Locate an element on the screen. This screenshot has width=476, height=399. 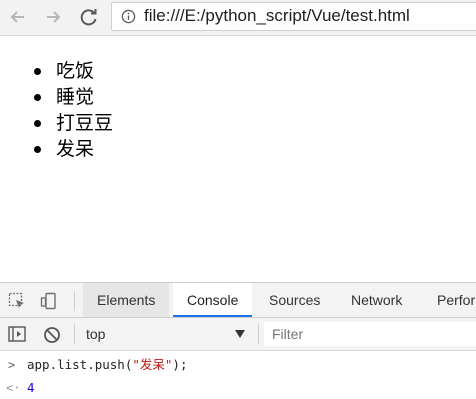
console-input-line: > app.list.push("发呆"); is located at coordinates (238, 365).